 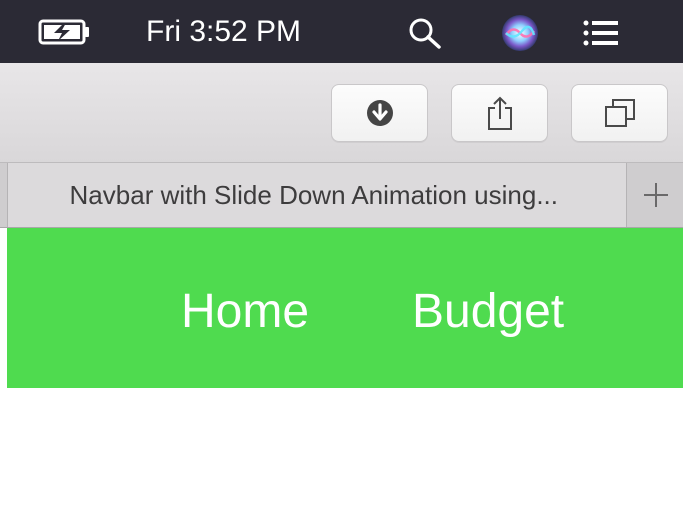 What do you see at coordinates (425, 35) in the screenshot?
I see `search-icon` at bounding box center [425, 35].